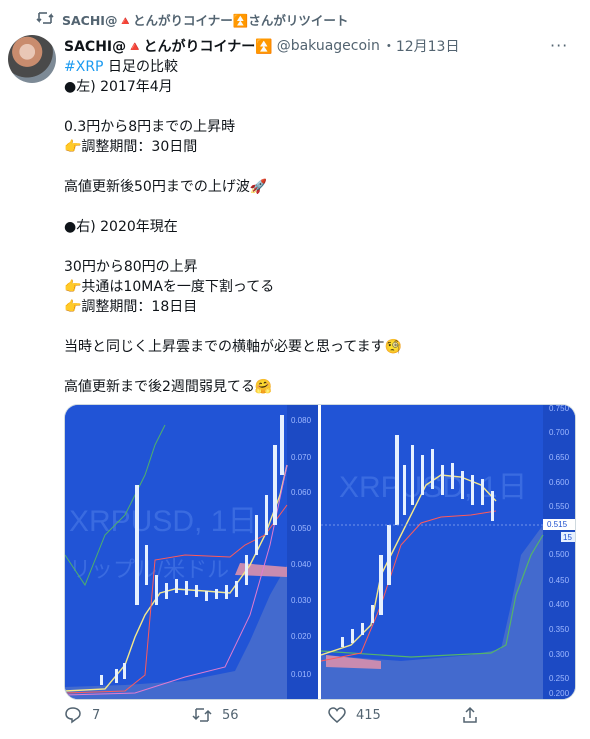  Describe the element at coordinates (128, 715) in the screenshot. I see `reply-button: 7` at that location.